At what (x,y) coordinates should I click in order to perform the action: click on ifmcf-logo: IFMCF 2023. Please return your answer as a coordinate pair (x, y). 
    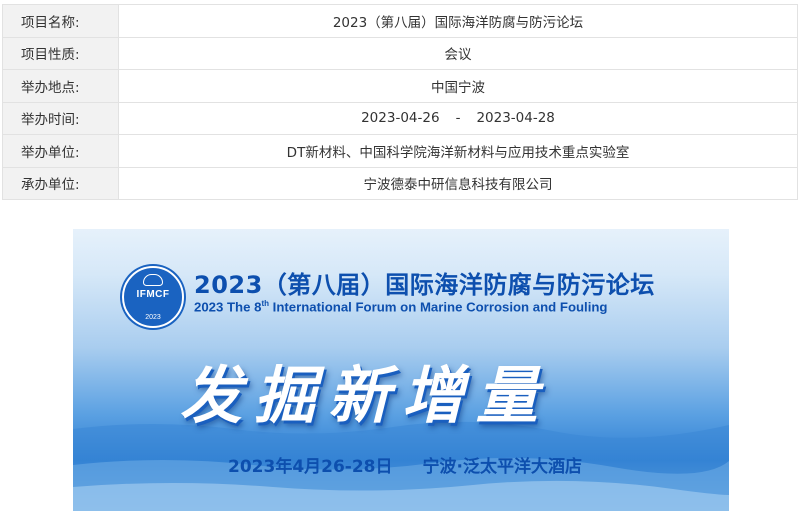
    Looking at the image, I should click on (153, 297).